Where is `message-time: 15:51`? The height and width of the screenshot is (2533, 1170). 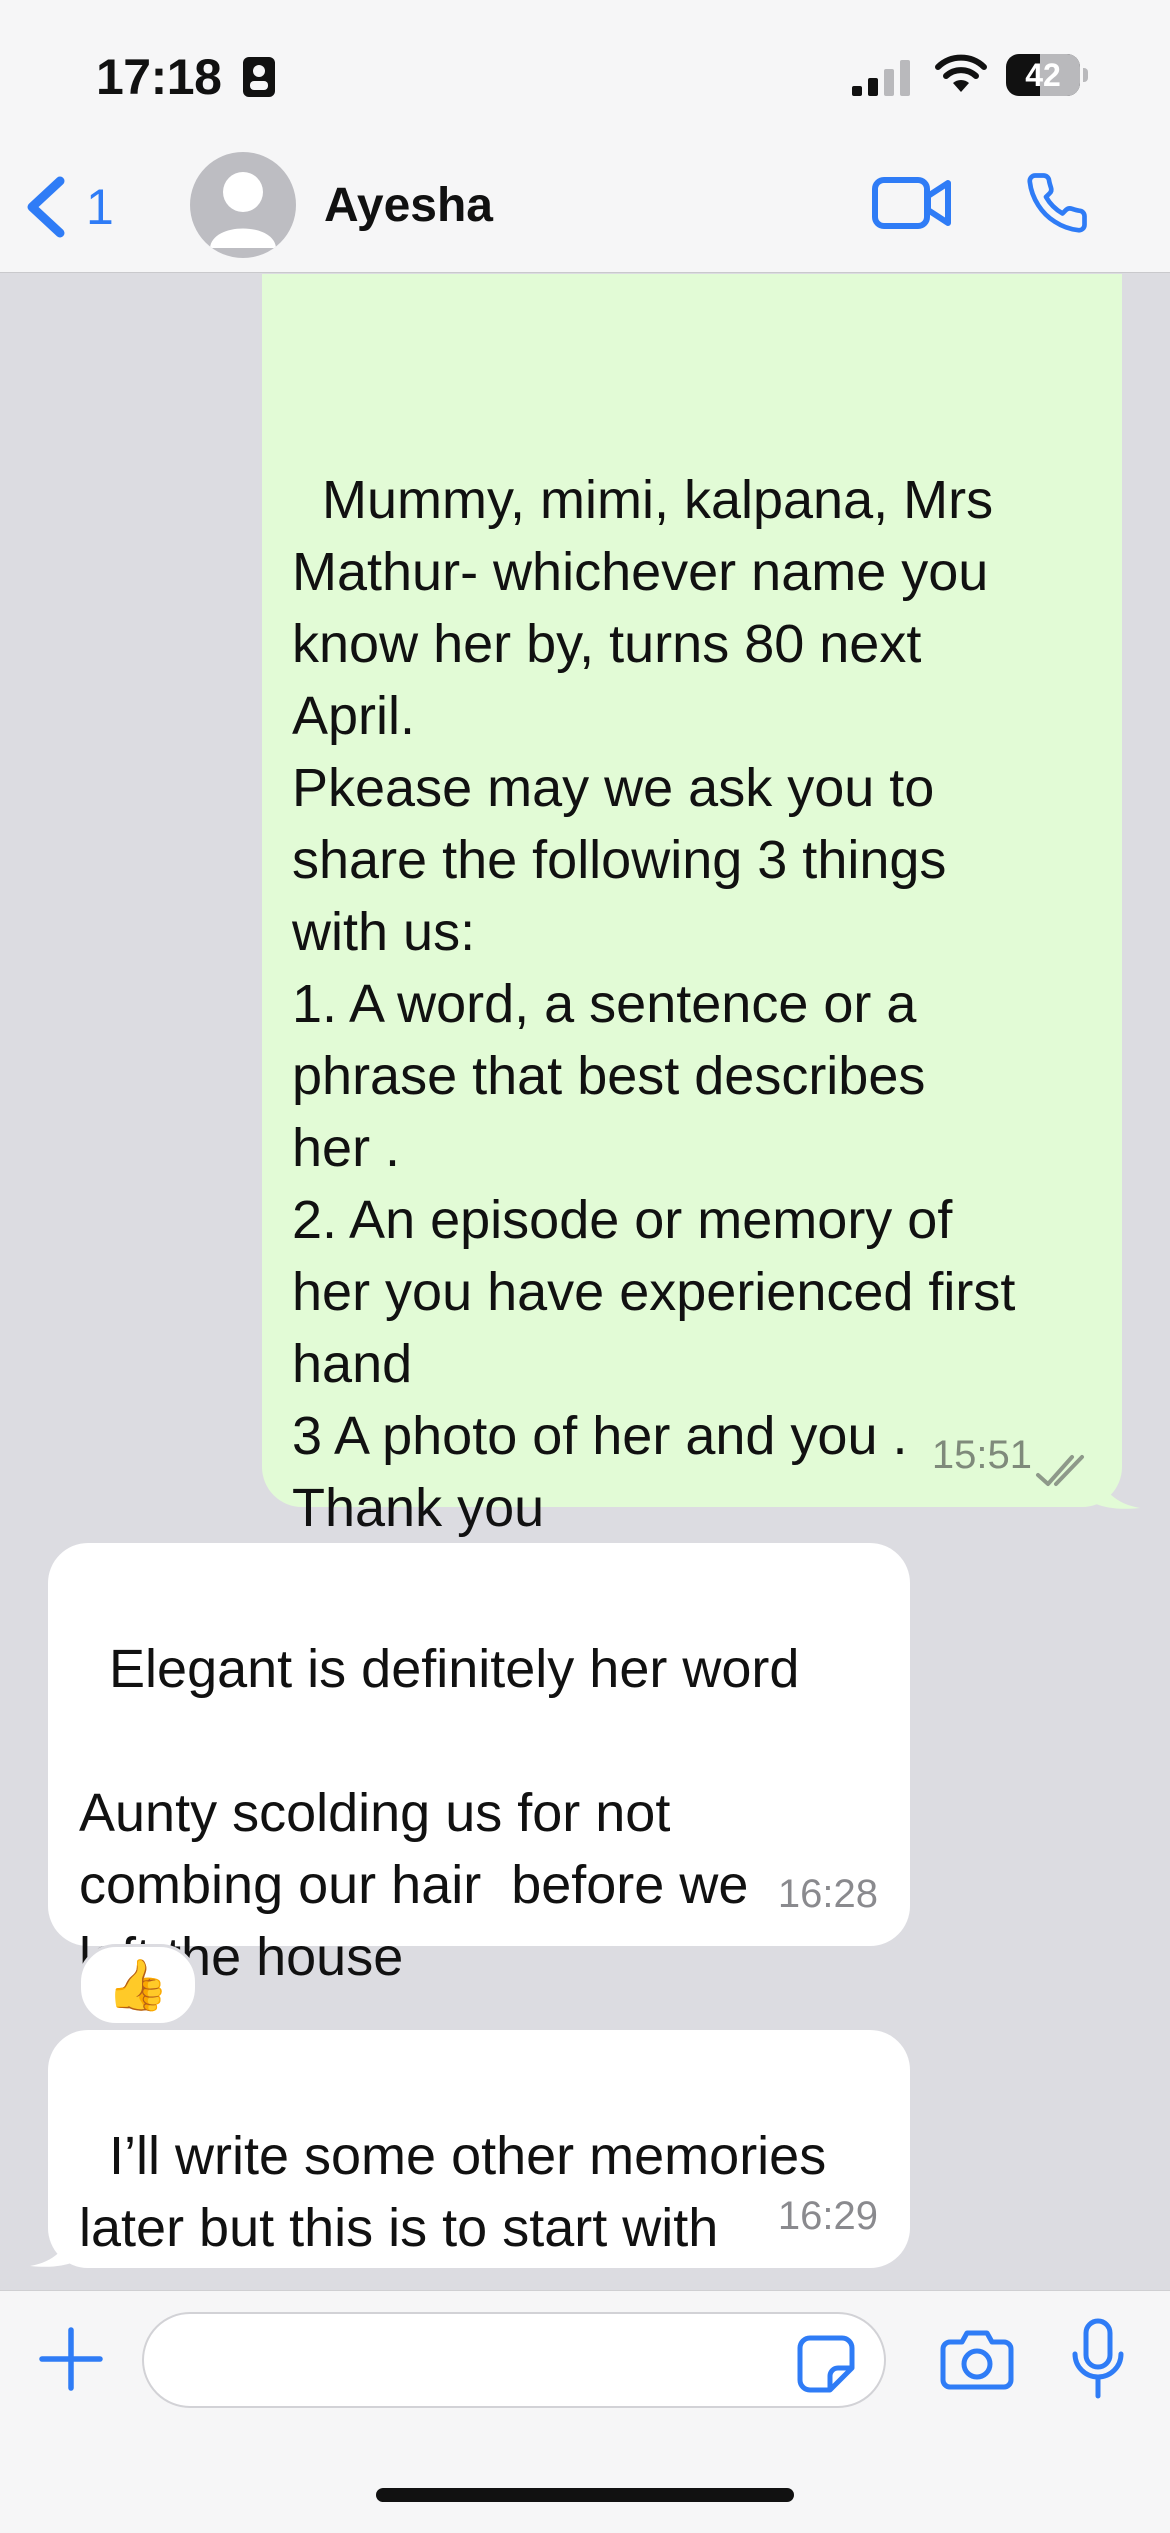 message-time: 15:51 is located at coordinates (981, 1455).